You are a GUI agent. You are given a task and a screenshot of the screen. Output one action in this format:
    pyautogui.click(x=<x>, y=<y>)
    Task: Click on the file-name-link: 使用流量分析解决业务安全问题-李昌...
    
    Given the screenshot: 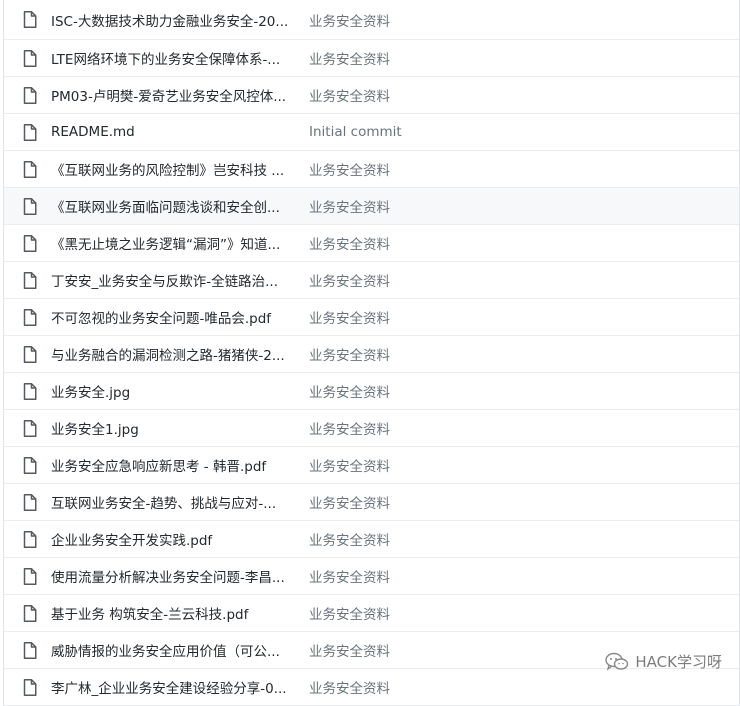 What is the action you would take?
    pyautogui.click(x=174, y=576)
    